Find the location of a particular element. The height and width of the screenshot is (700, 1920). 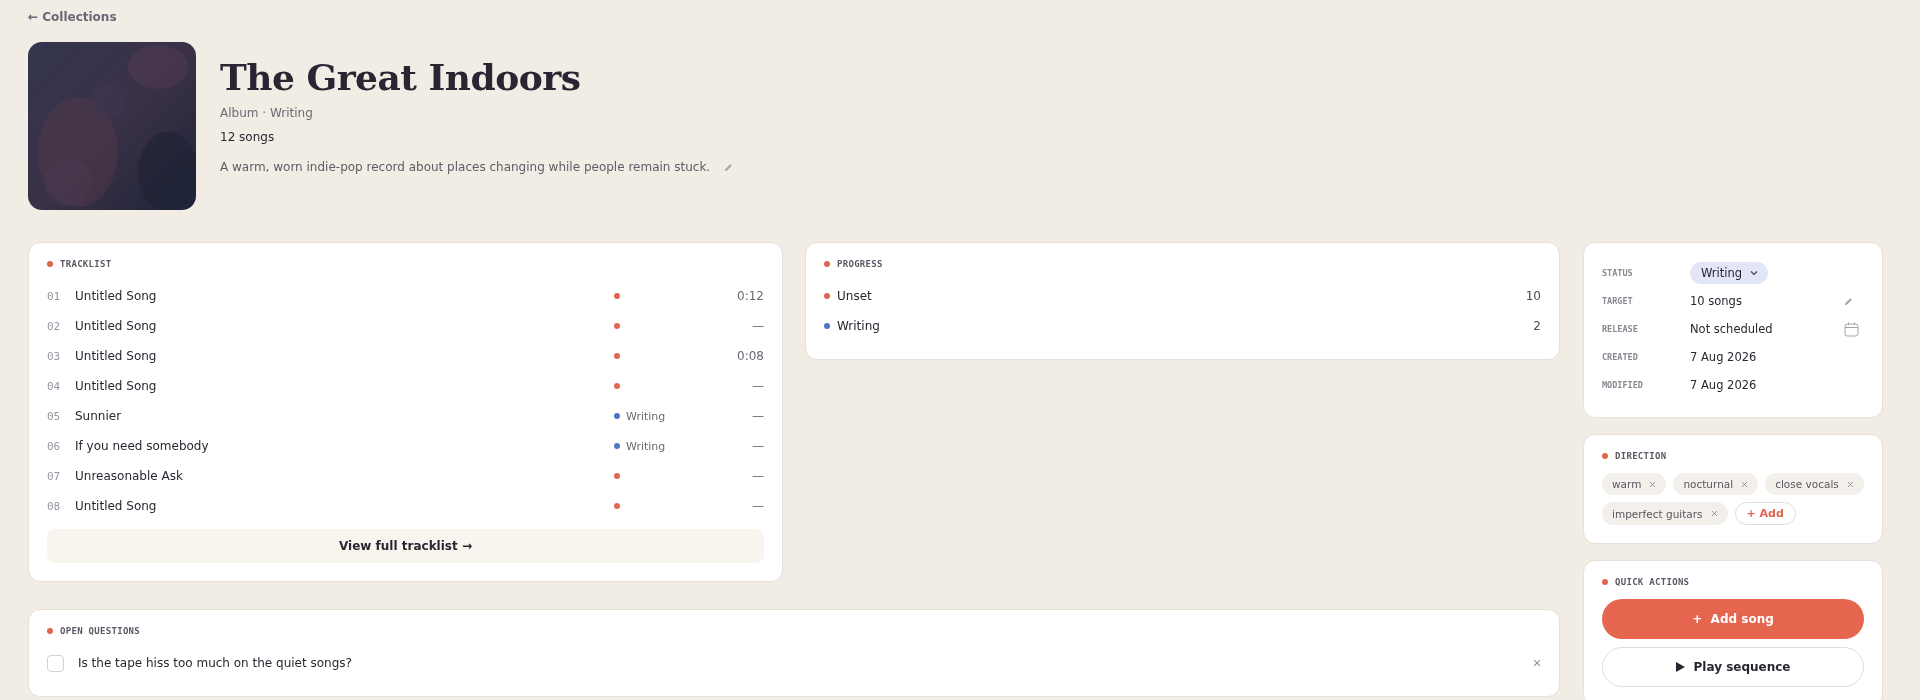

tag-chip: imperfect guitars is located at coordinates (1665, 513).